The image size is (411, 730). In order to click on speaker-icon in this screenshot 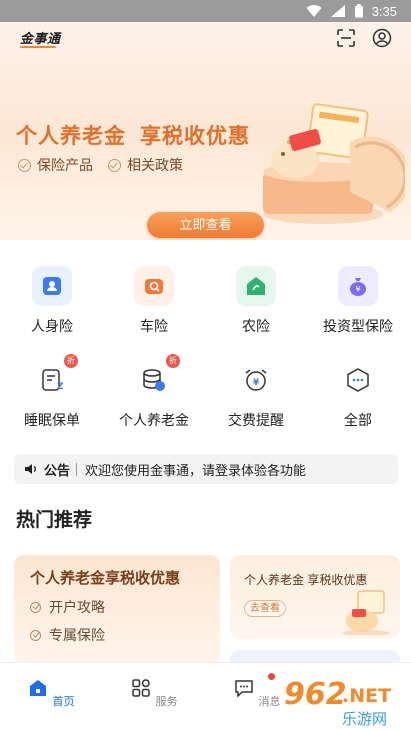, I will do `click(30, 469)`.